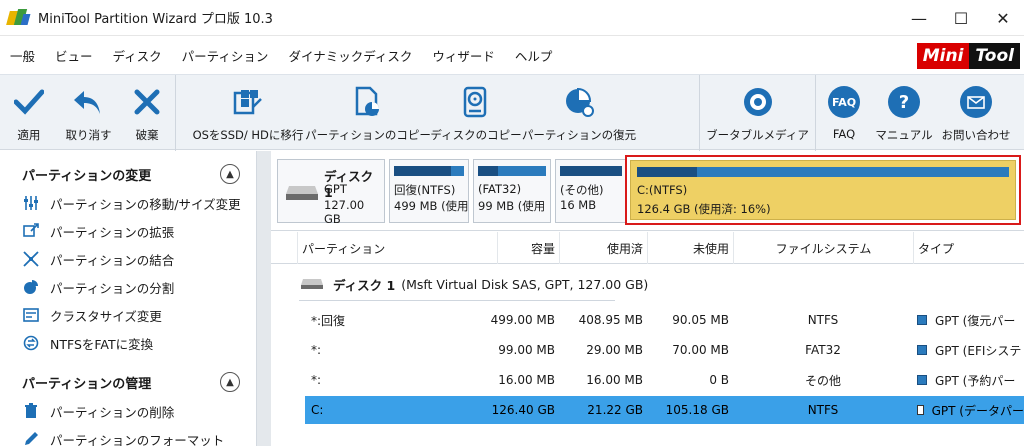 Image resolution: width=1024 pixels, height=446 pixels. What do you see at coordinates (664, 380) in the screenshot?
I see `table-row: *: 16.00 MB 16.00 MB 0 B その他 GPT (予約パー` at bounding box center [664, 380].